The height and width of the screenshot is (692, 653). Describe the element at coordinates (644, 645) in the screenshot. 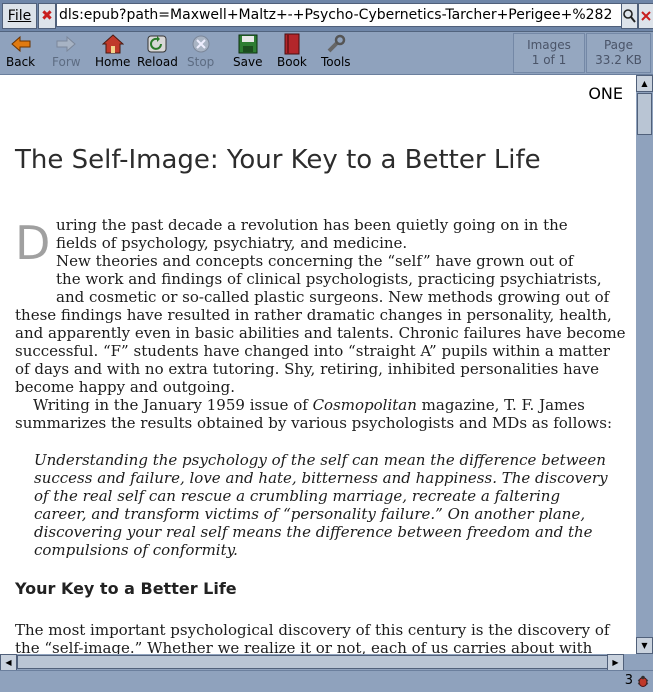

I see `scroll-down-button: ▼` at that location.